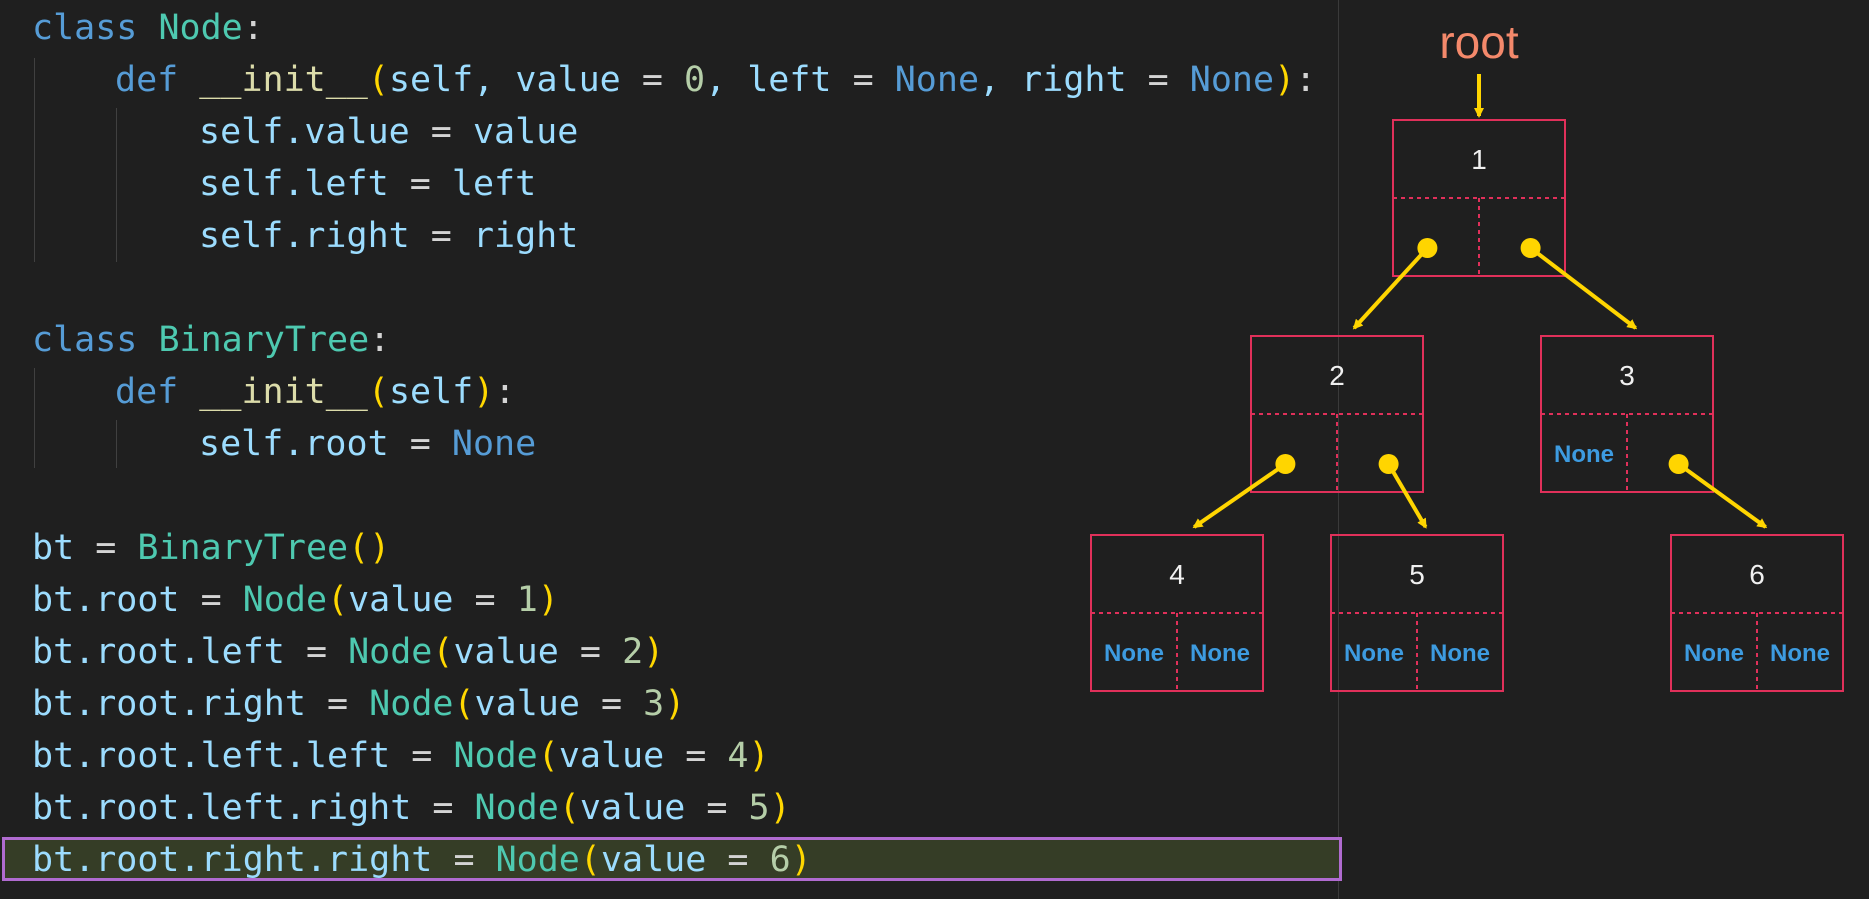 The height and width of the screenshot is (899, 1869). Describe the element at coordinates (1478, 42) in the screenshot. I see `root-label: root` at that location.